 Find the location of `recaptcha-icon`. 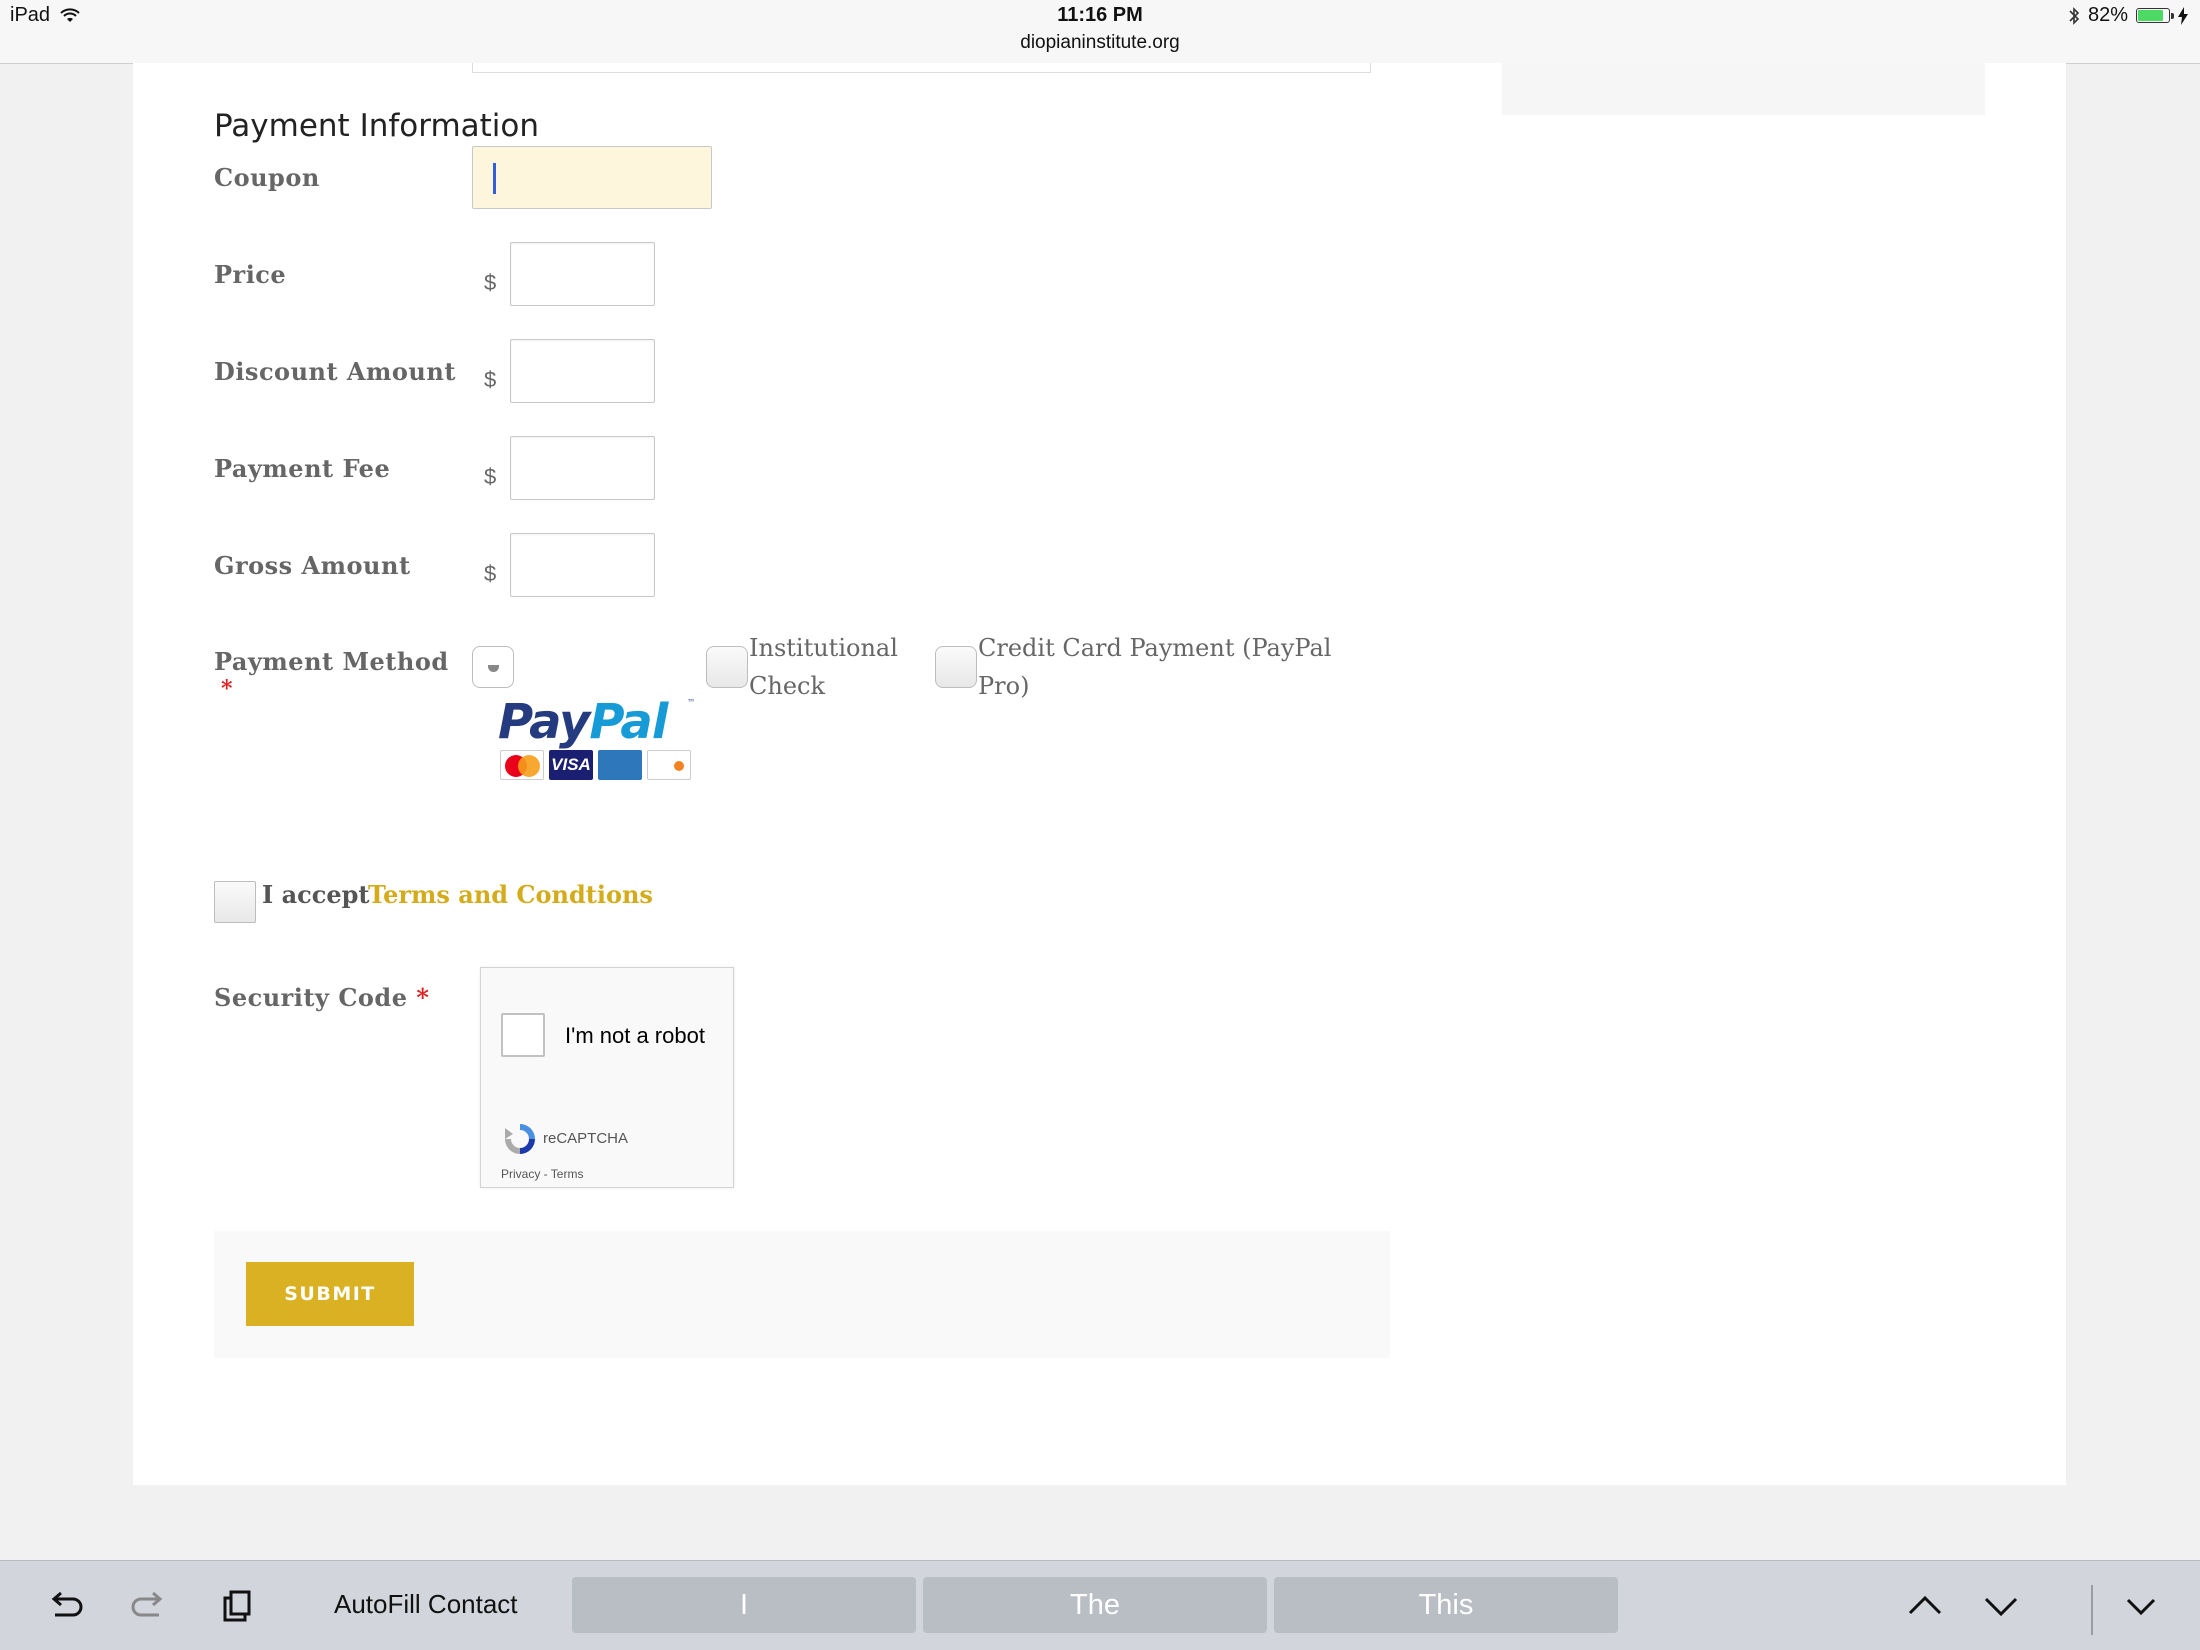

recaptcha-icon is located at coordinates (520, 1139).